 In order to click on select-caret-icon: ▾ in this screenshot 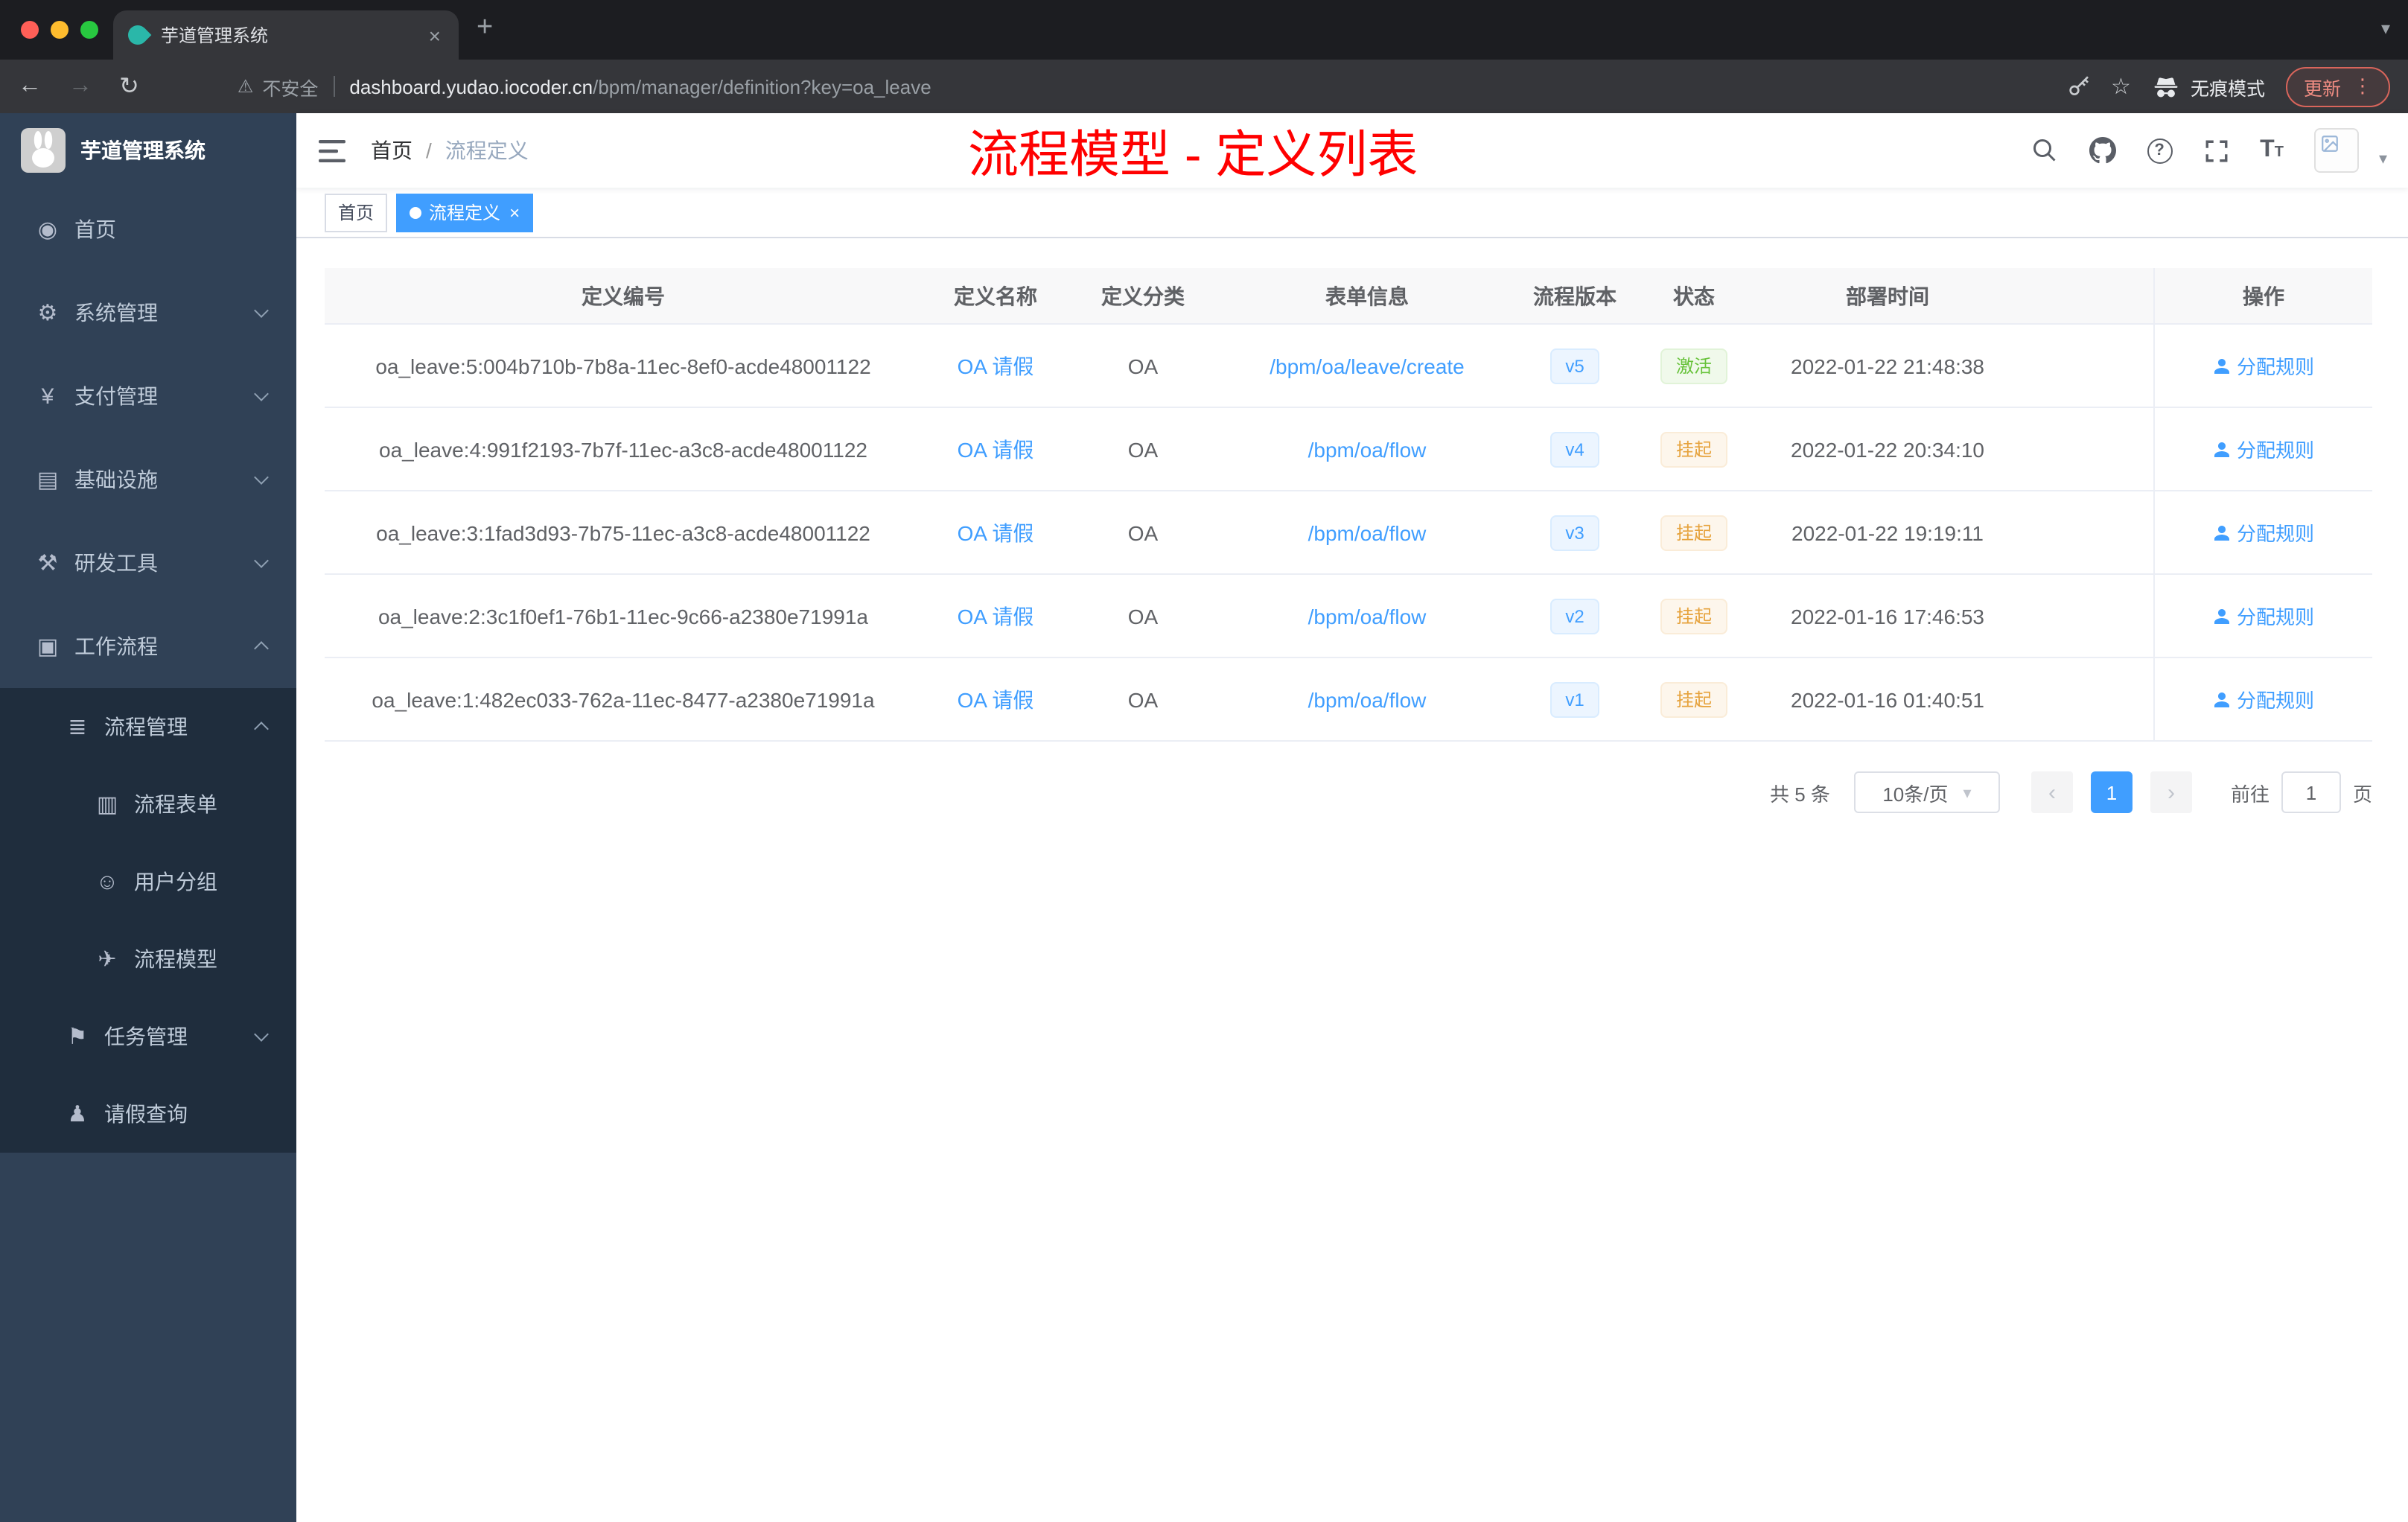, I will do `click(1967, 793)`.